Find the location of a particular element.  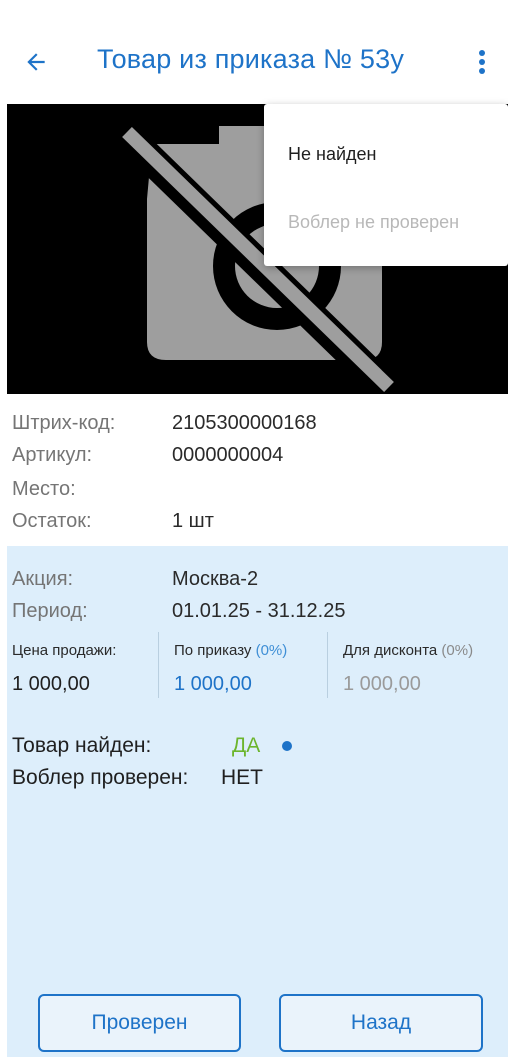

discount-price: Для дисконта (0%) 1 000,00 is located at coordinates (408, 669).